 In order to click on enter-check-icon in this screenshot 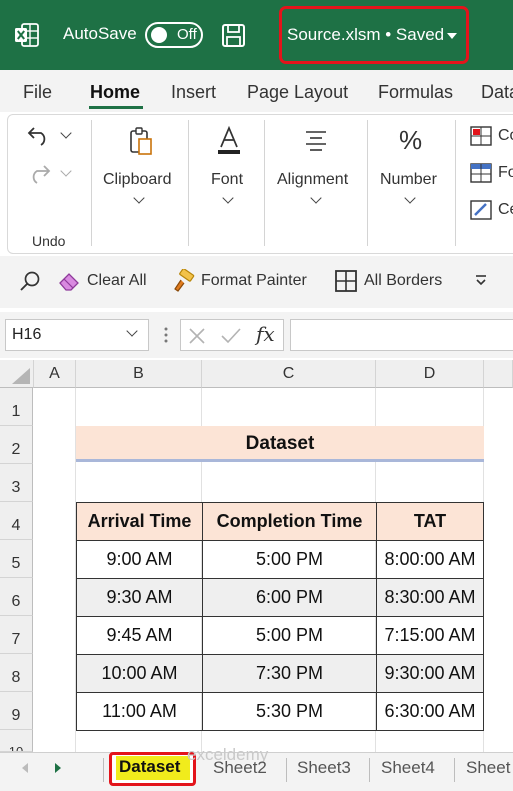, I will do `click(231, 336)`.